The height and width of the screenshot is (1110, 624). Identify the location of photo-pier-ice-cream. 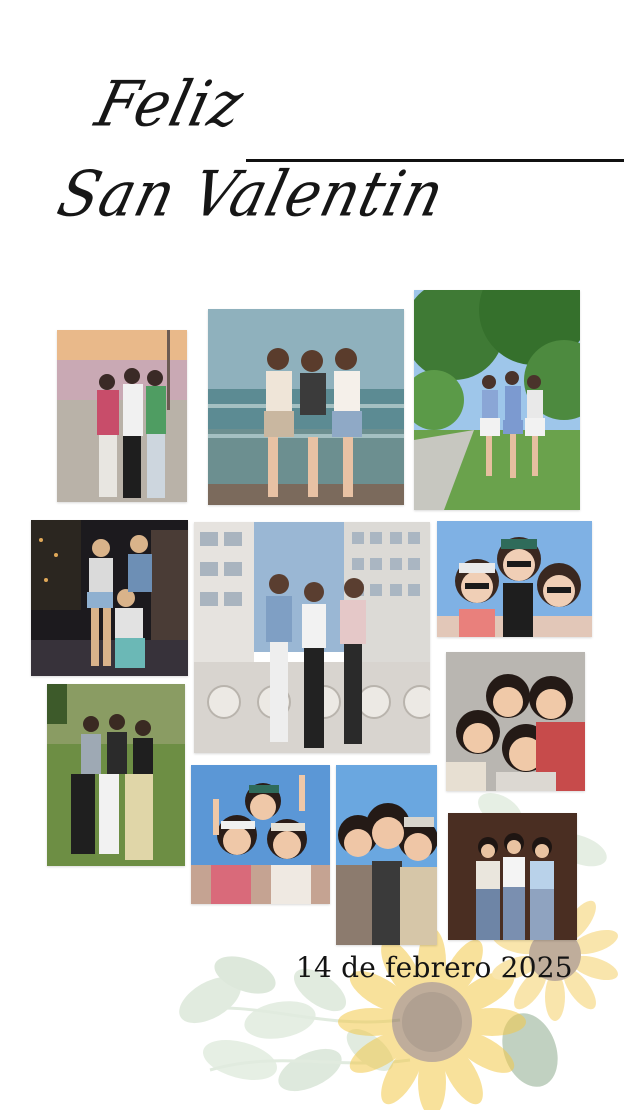
(306, 407).